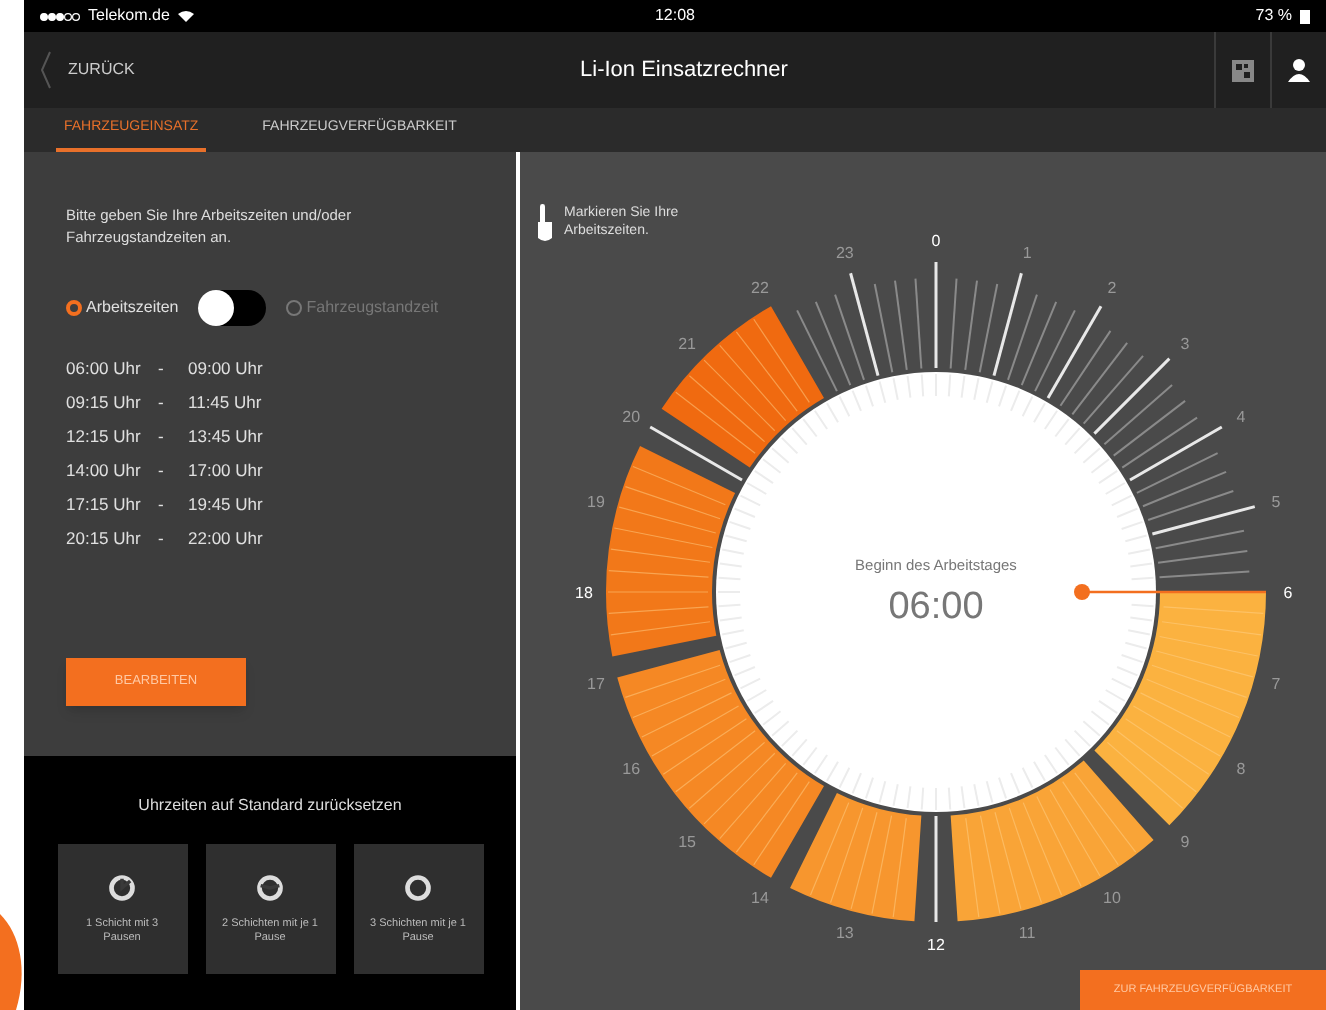 The width and height of the screenshot is (1326, 1010). I want to click on time-start: 17:15 Uhr, so click(104, 504).